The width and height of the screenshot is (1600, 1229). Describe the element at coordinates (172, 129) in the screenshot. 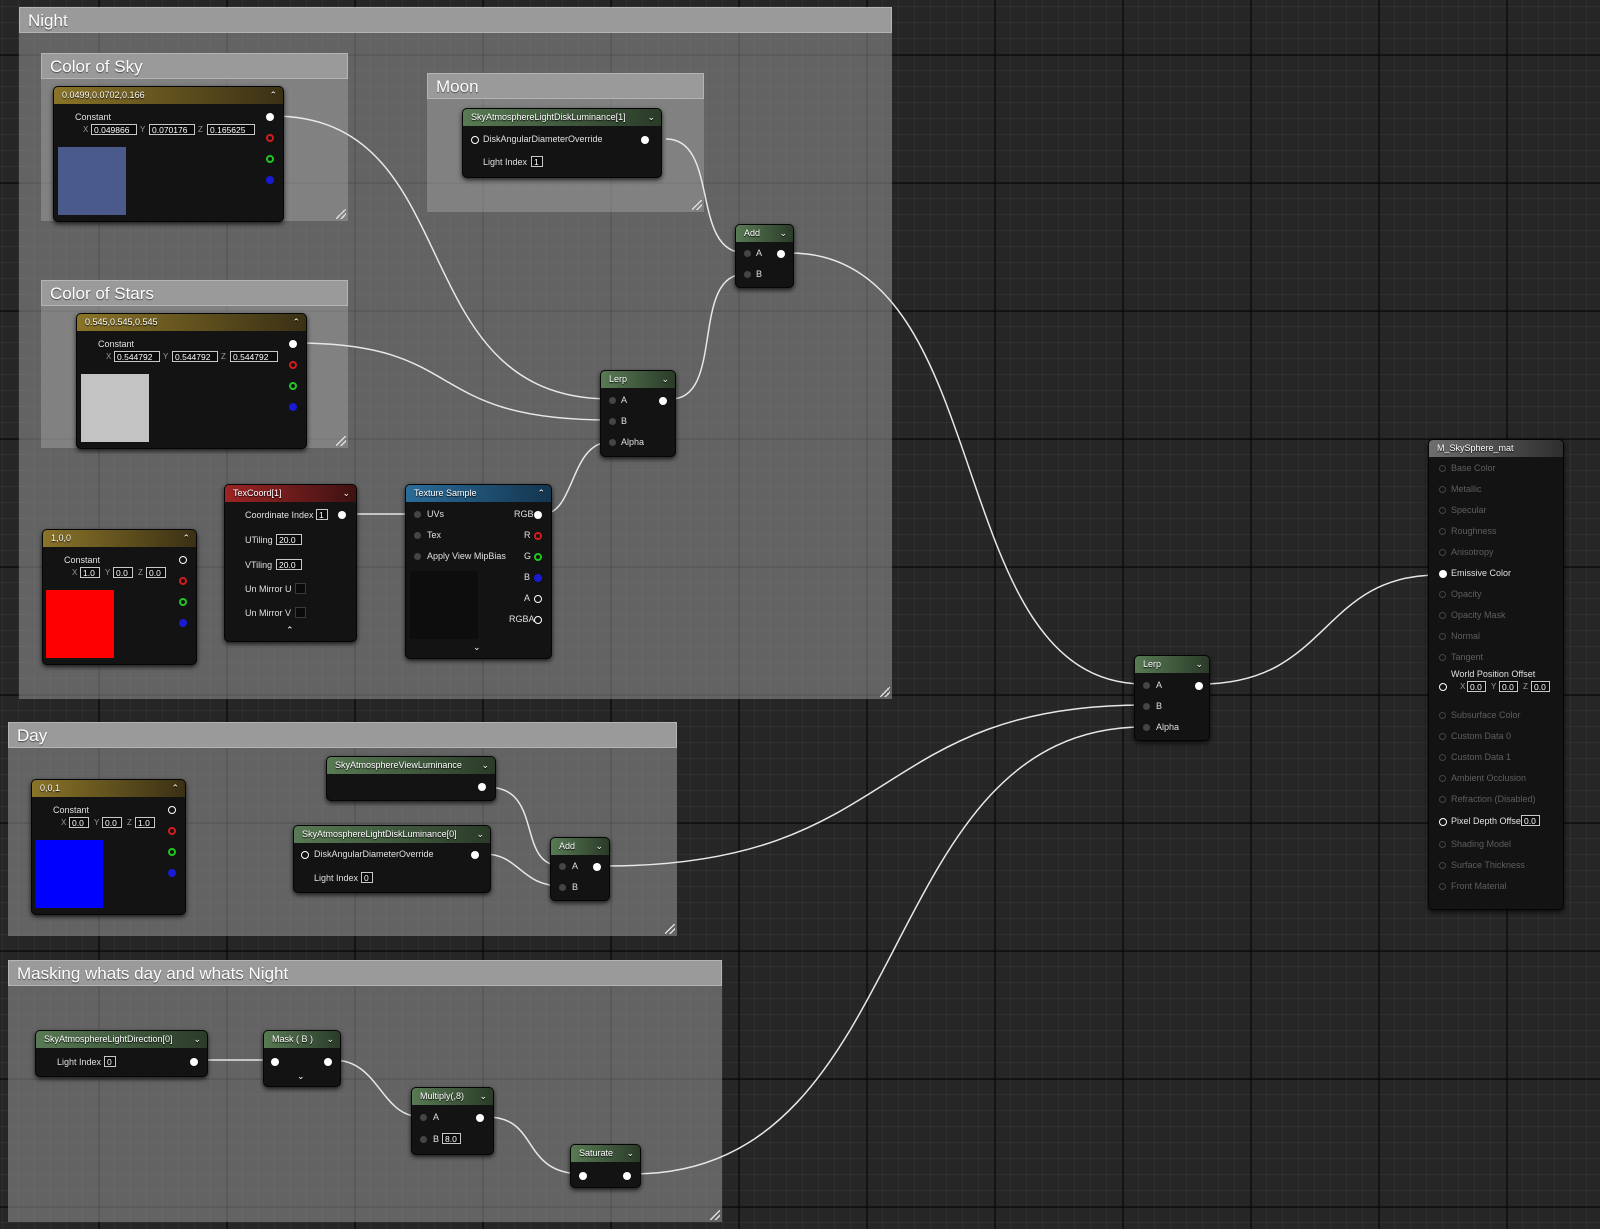

I see `y-field: 0.070176` at that location.